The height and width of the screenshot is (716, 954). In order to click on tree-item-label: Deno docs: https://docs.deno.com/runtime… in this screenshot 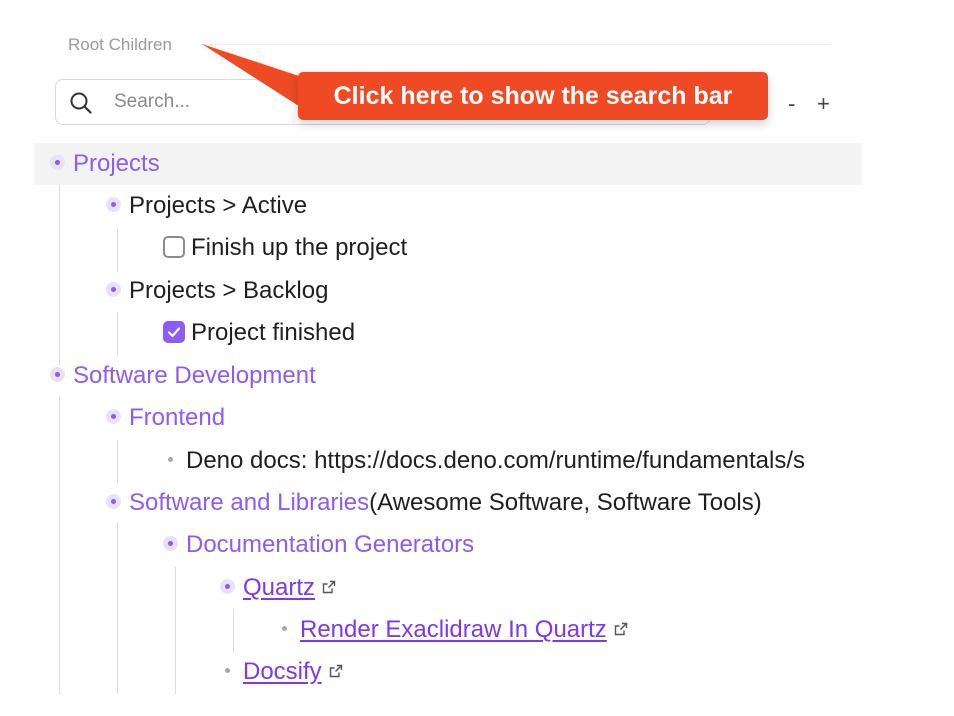, I will do `click(495, 460)`.